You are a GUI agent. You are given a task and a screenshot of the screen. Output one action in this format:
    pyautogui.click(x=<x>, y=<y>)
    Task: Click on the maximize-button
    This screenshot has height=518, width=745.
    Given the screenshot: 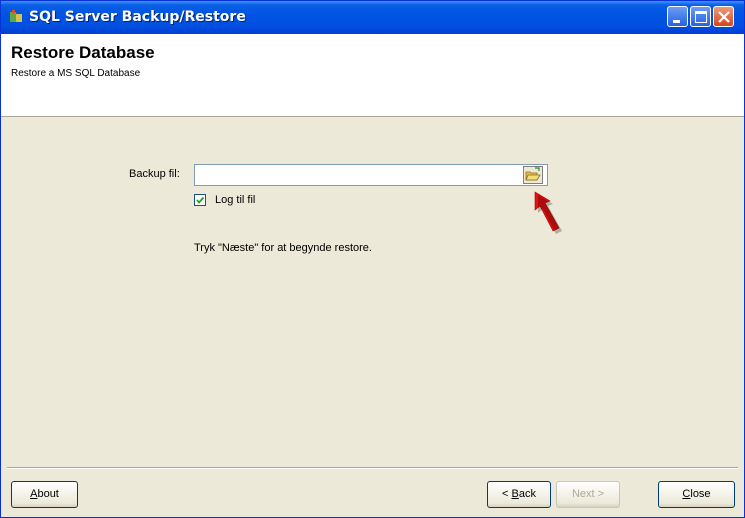 What is the action you would take?
    pyautogui.click(x=700, y=16)
    